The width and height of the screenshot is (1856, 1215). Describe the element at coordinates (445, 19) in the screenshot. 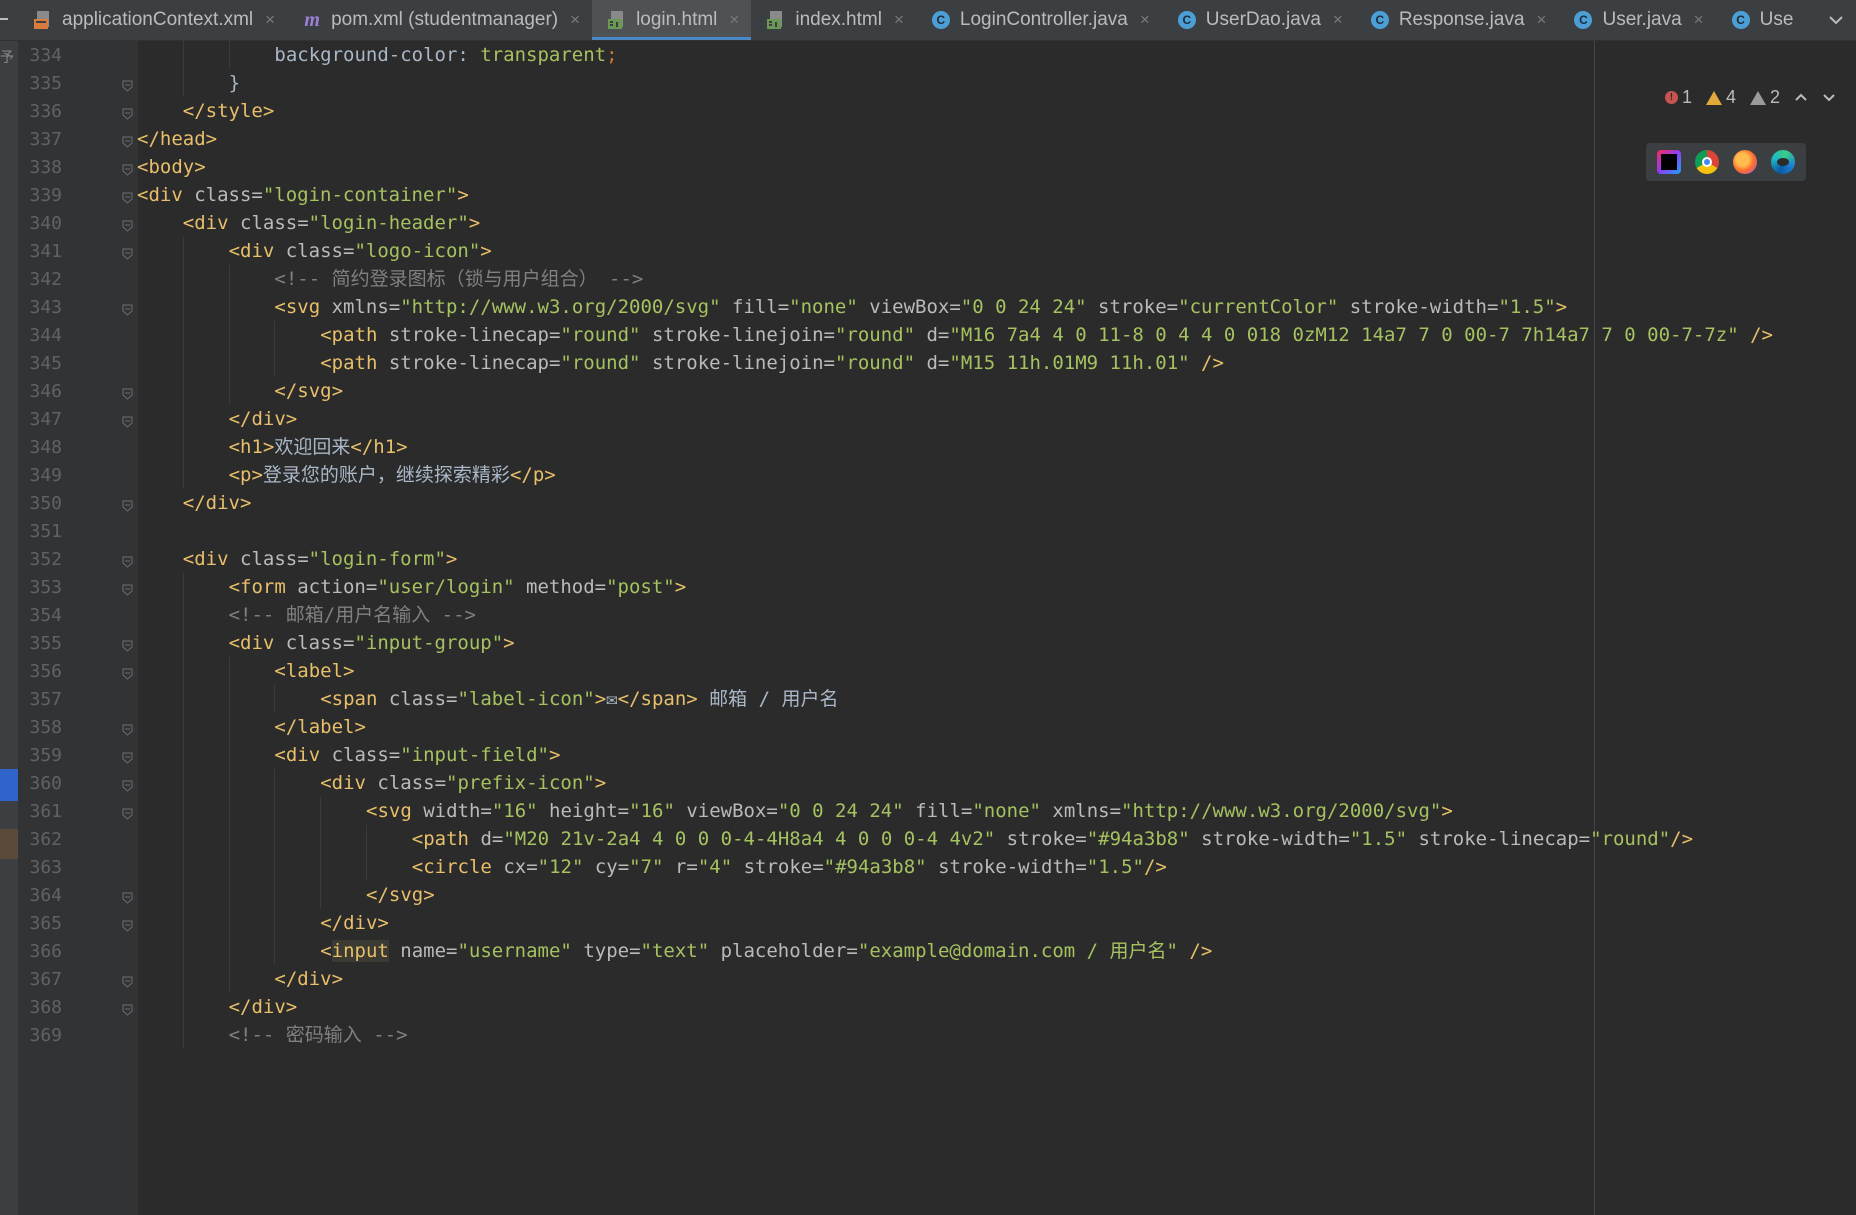

I see `tab-label: pom.xml (studentmanager)` at that location.